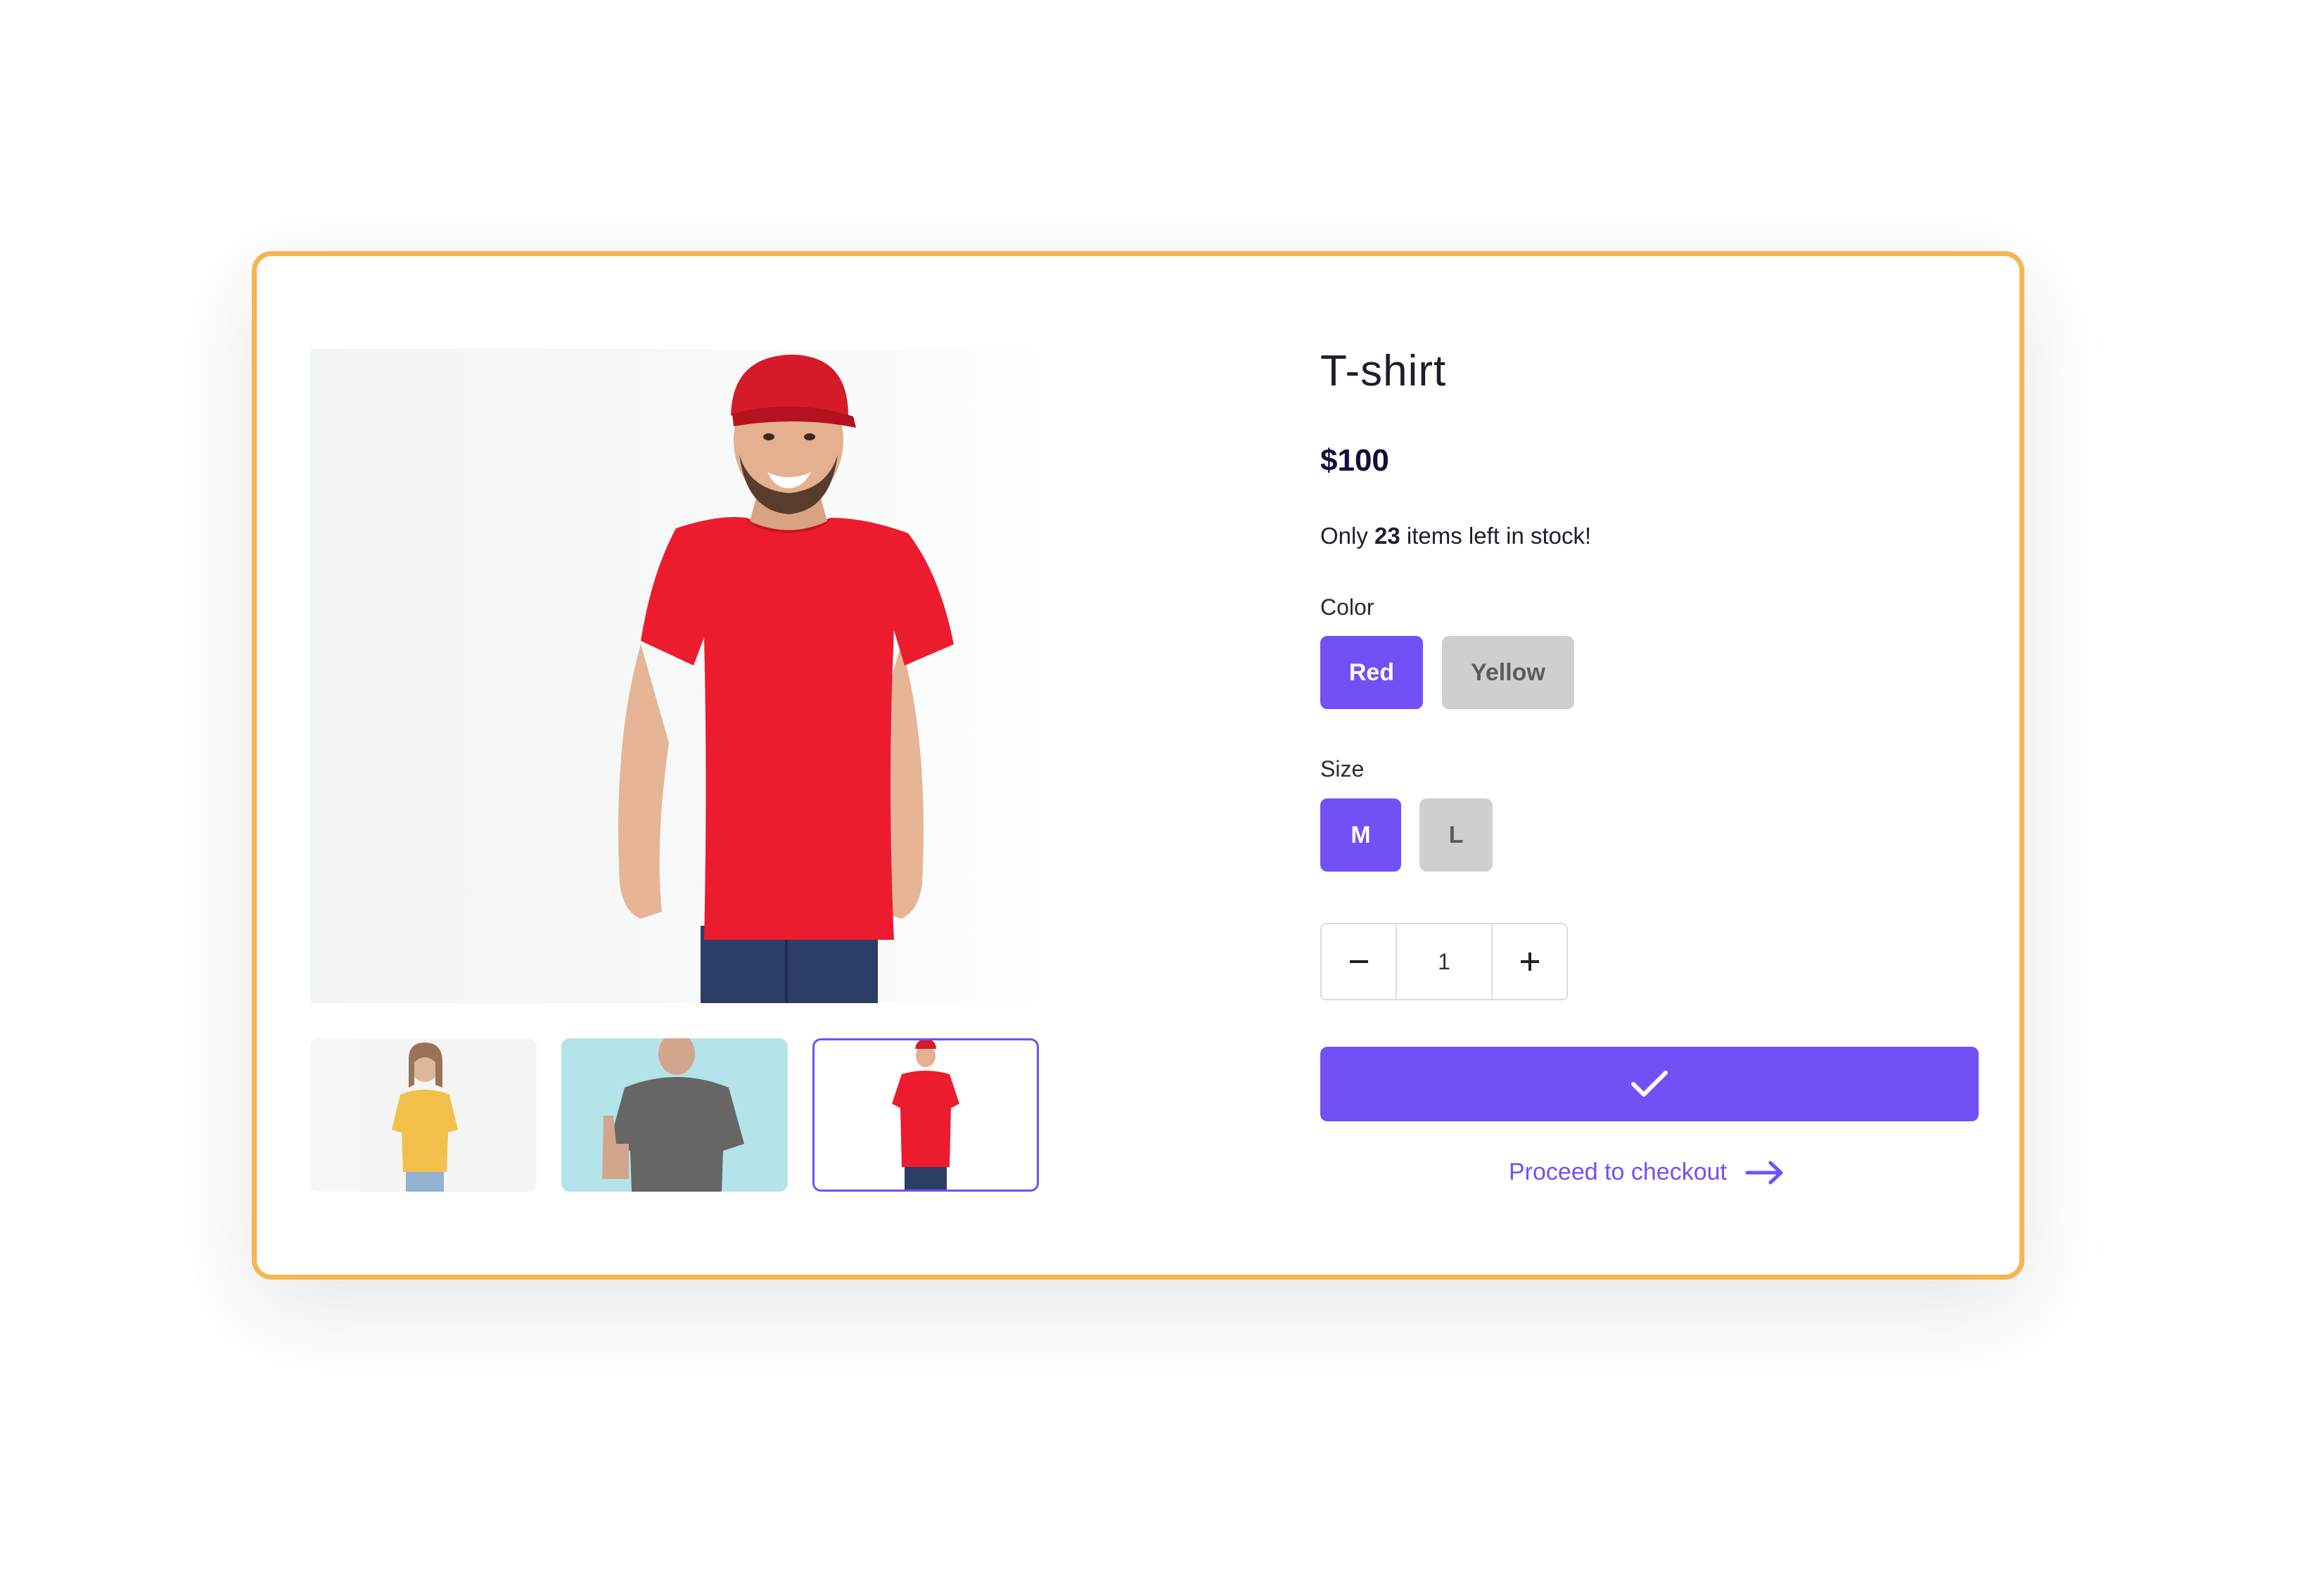  I want to click on thumbnail-woman-yellow-tshirt, so click(423, 1115).